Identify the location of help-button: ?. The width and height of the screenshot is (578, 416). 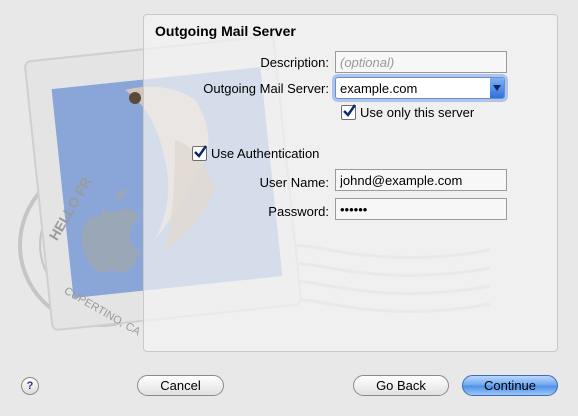
(30, 386).